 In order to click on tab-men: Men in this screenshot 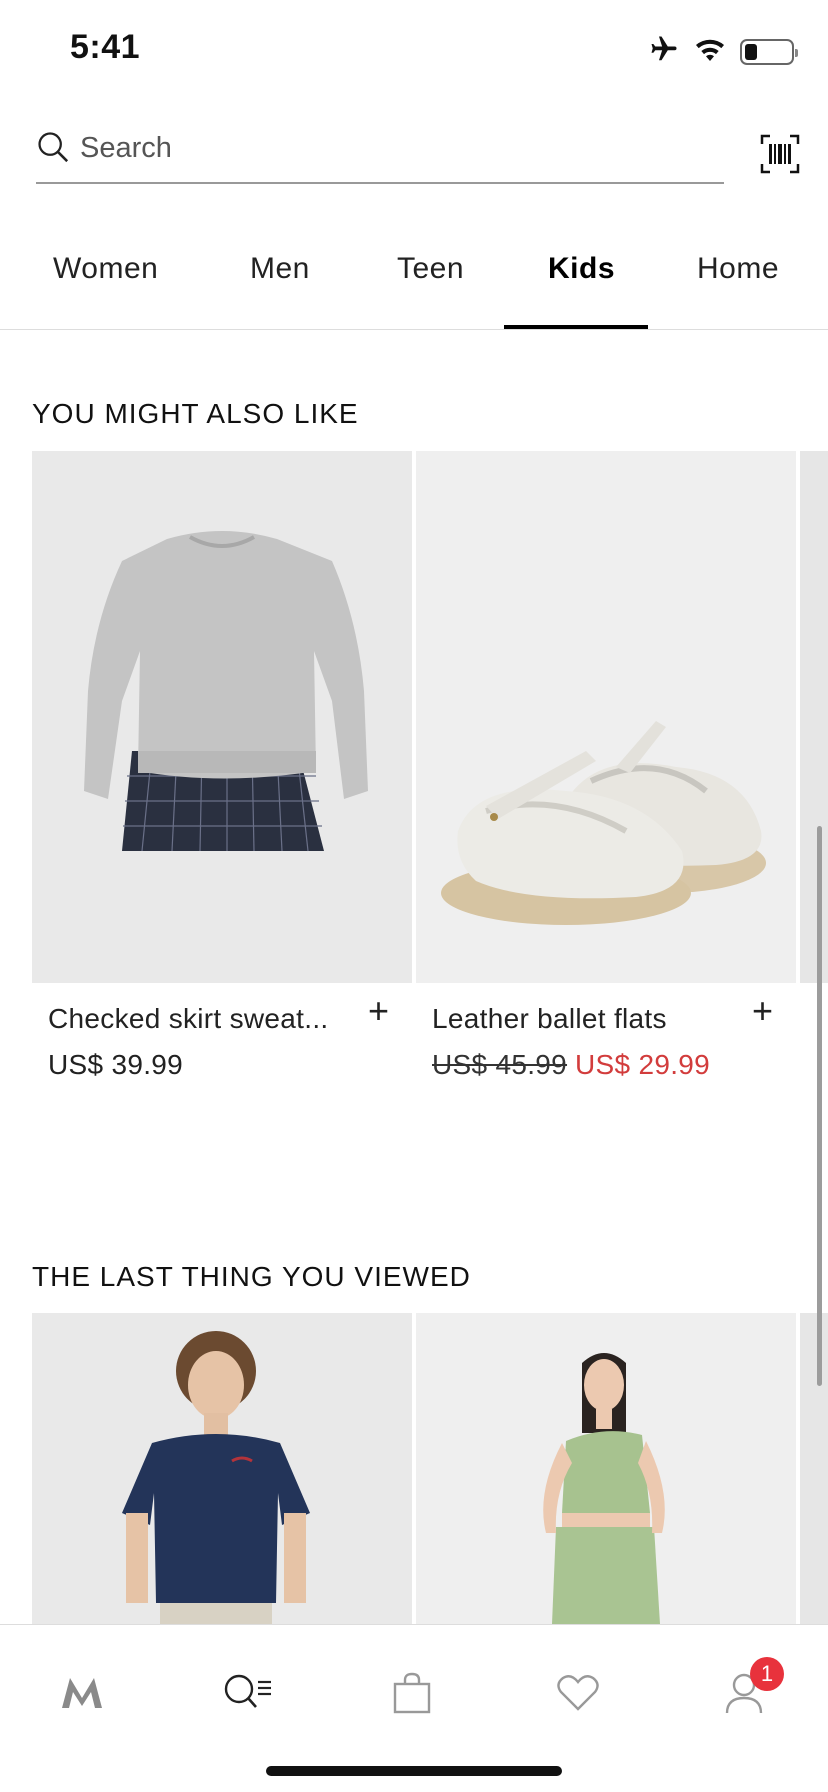, I will do `click(280, 269)`.